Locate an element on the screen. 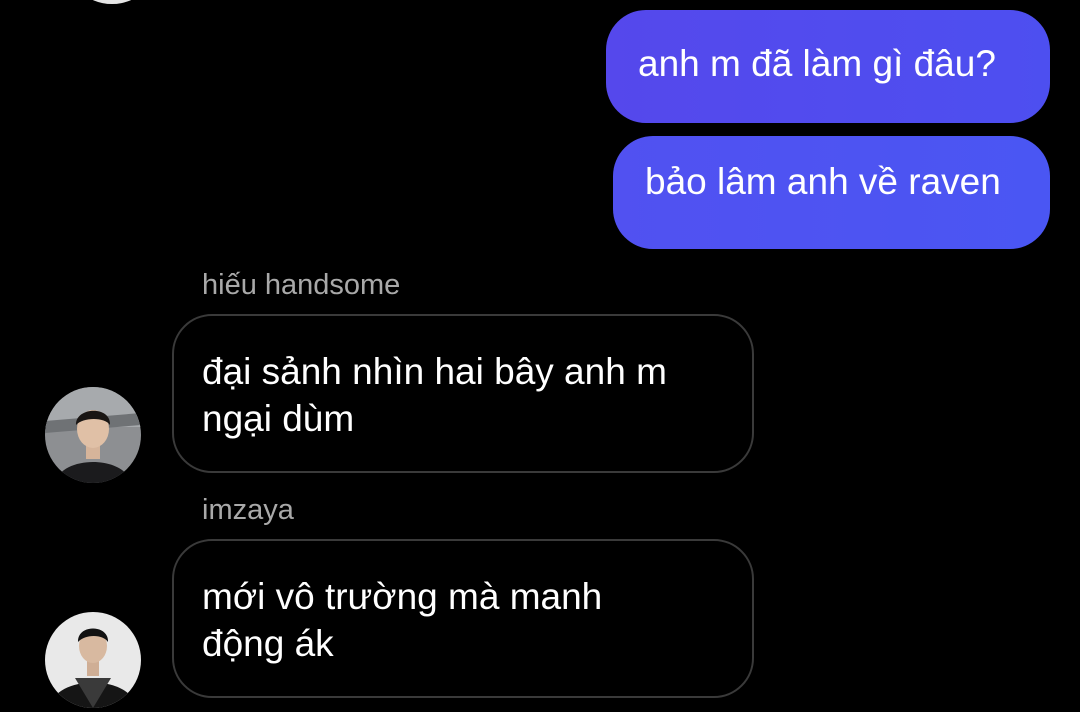  incoming-message-bubble: mới vô trường mà manh động ák is located at coordinates (463, 618).